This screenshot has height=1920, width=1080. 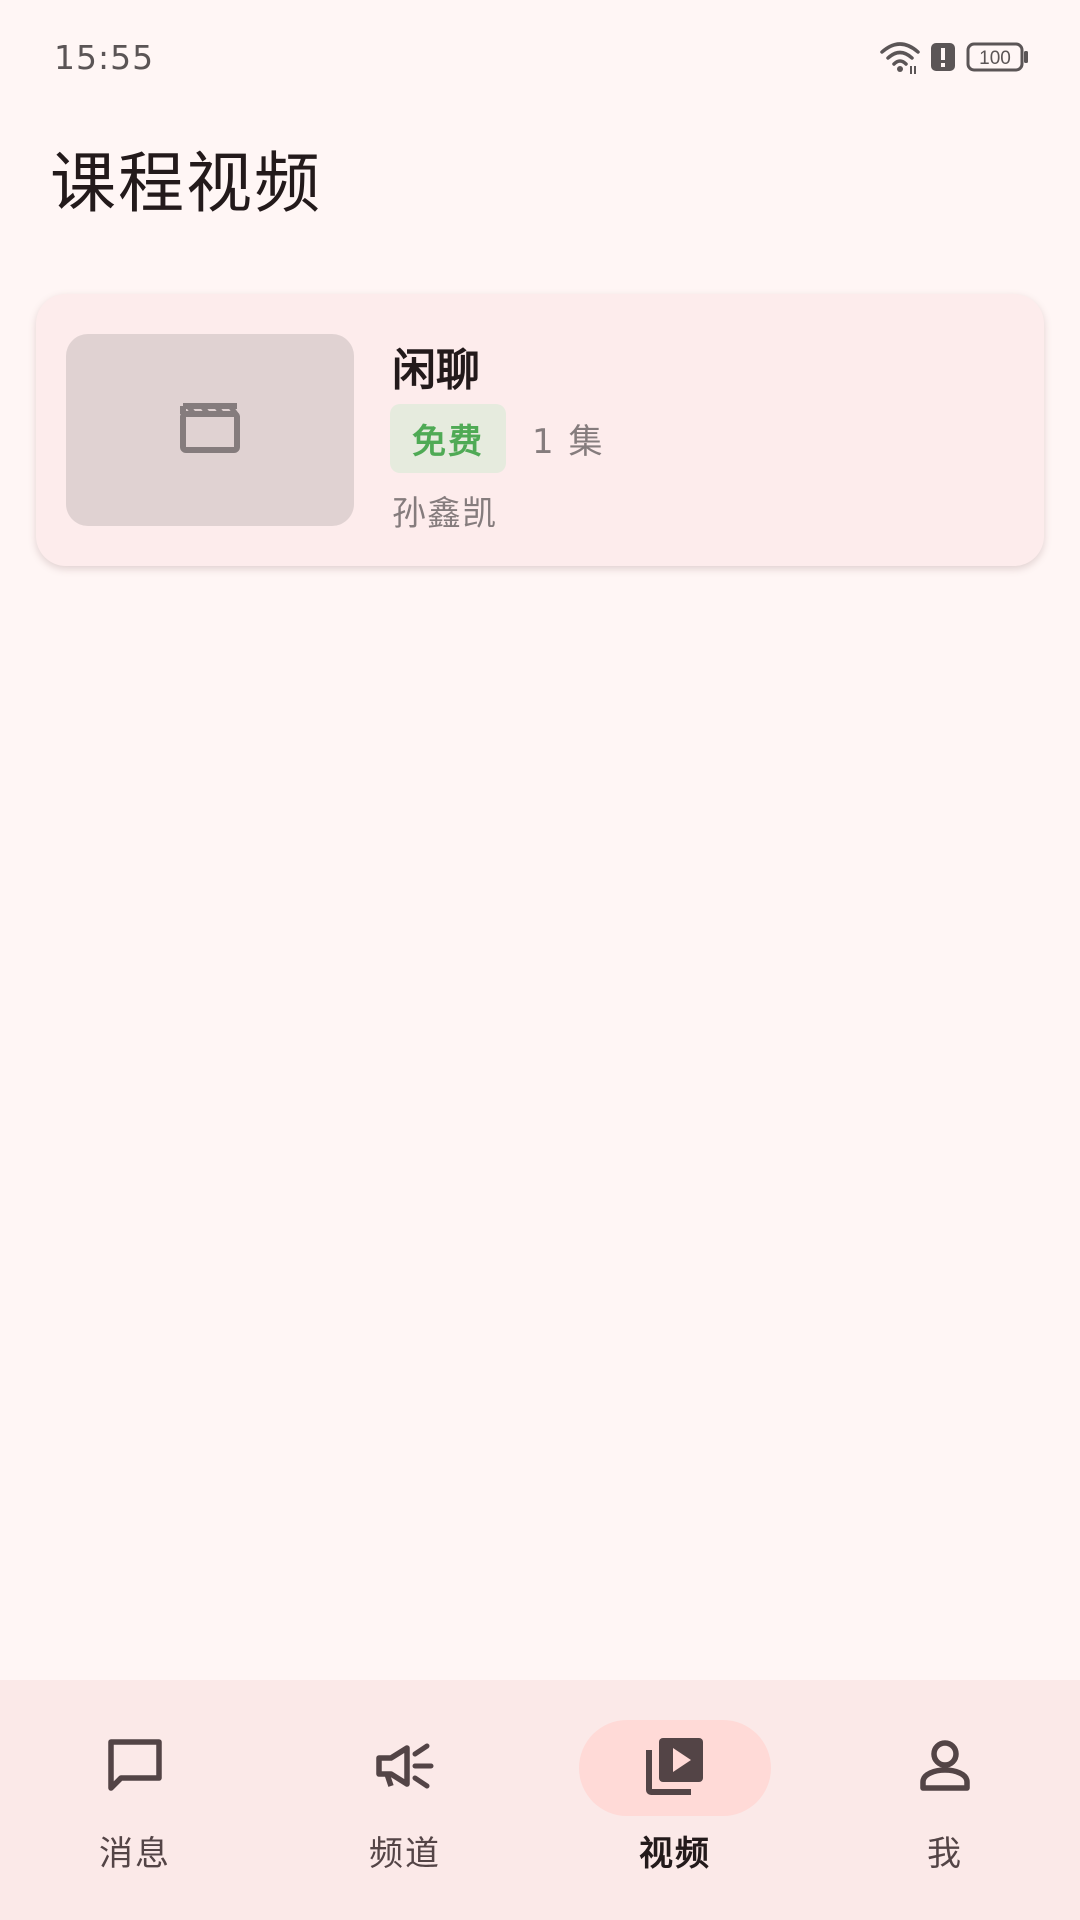 I want to click on person-icon, so click(x=945, y=1768).